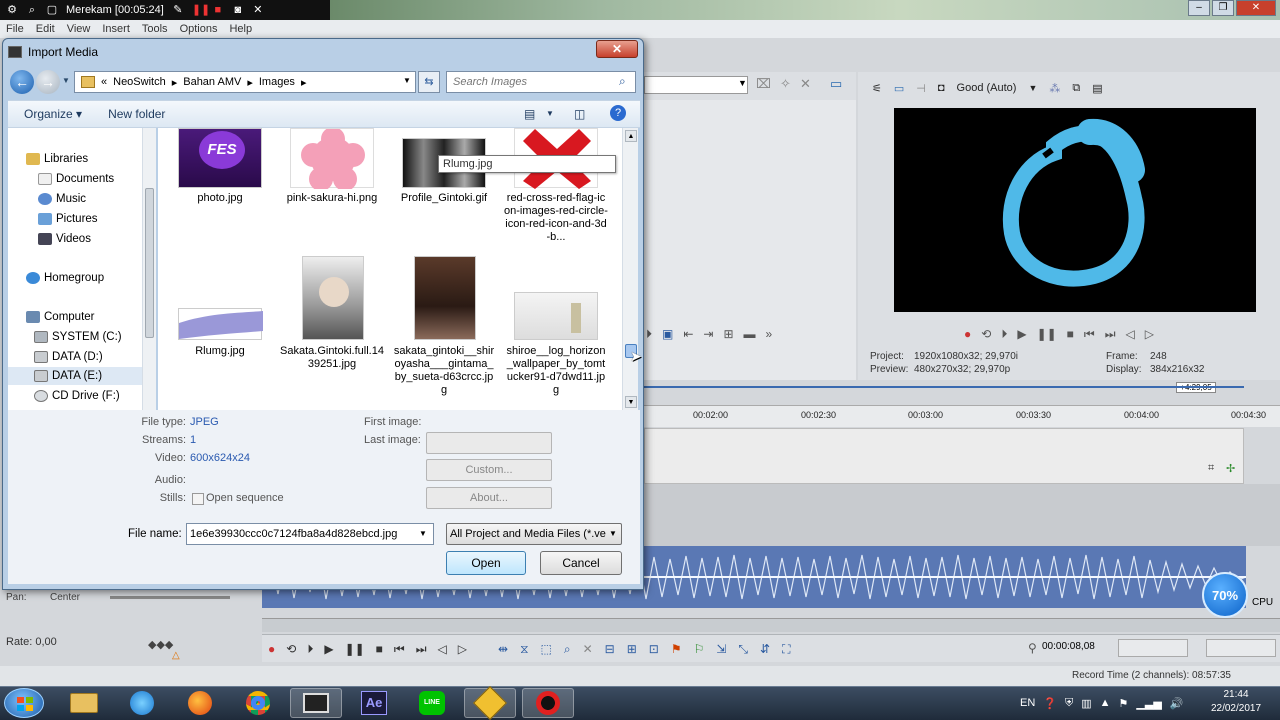 The height and width of the screenshot is (720, 1280). I want to click on after-effects-taskbar-icon: Ae, so click(374, 703).